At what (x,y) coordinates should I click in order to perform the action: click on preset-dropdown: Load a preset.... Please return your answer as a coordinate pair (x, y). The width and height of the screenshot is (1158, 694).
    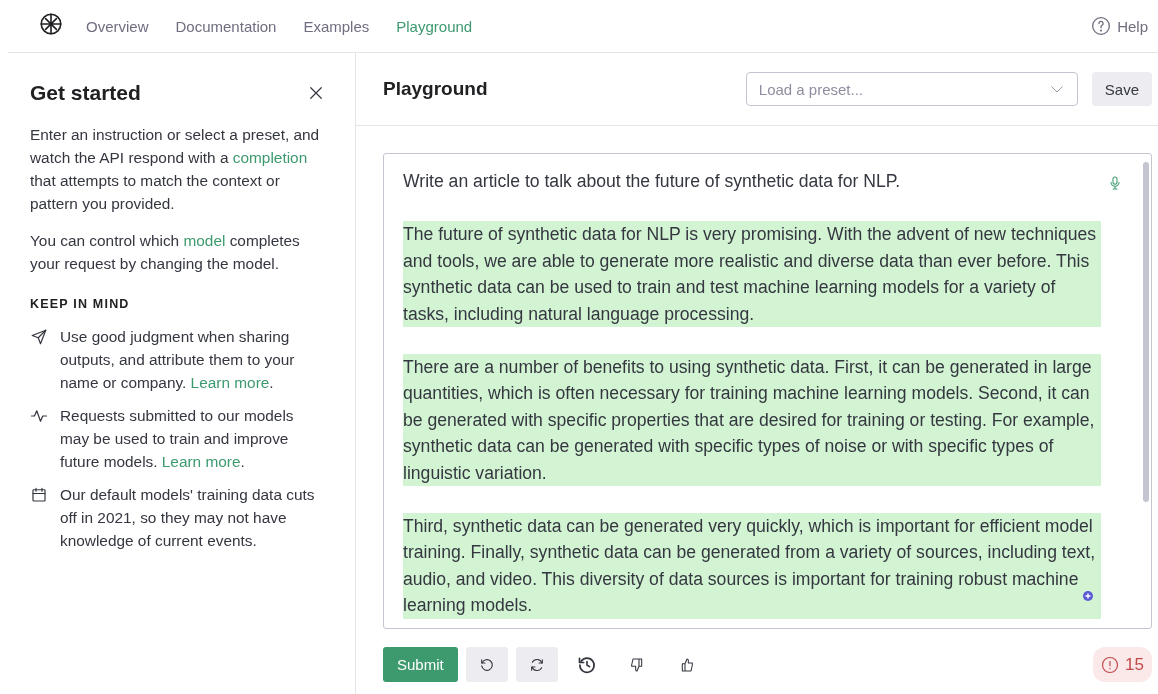
    Looking at the image, I should click on (911, 89).